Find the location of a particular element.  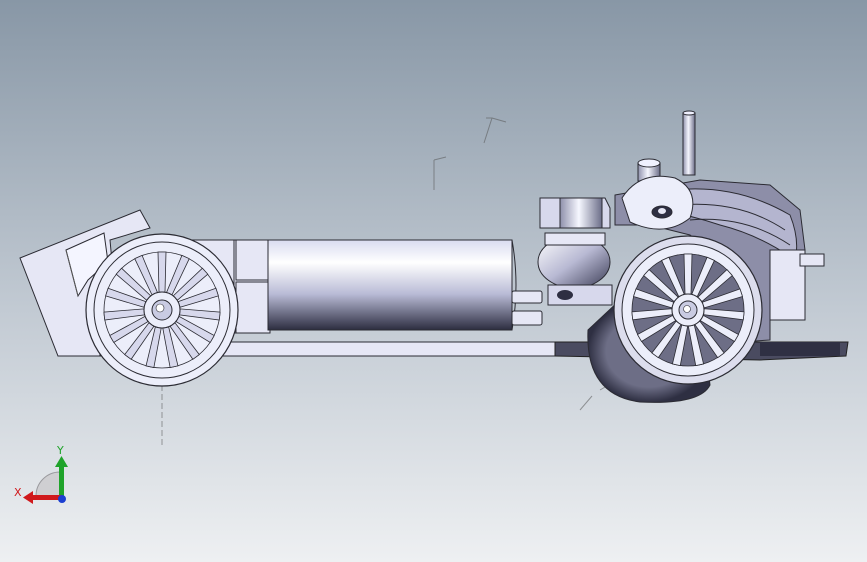

triad-x-label: X is located at coordinates (18, 492).